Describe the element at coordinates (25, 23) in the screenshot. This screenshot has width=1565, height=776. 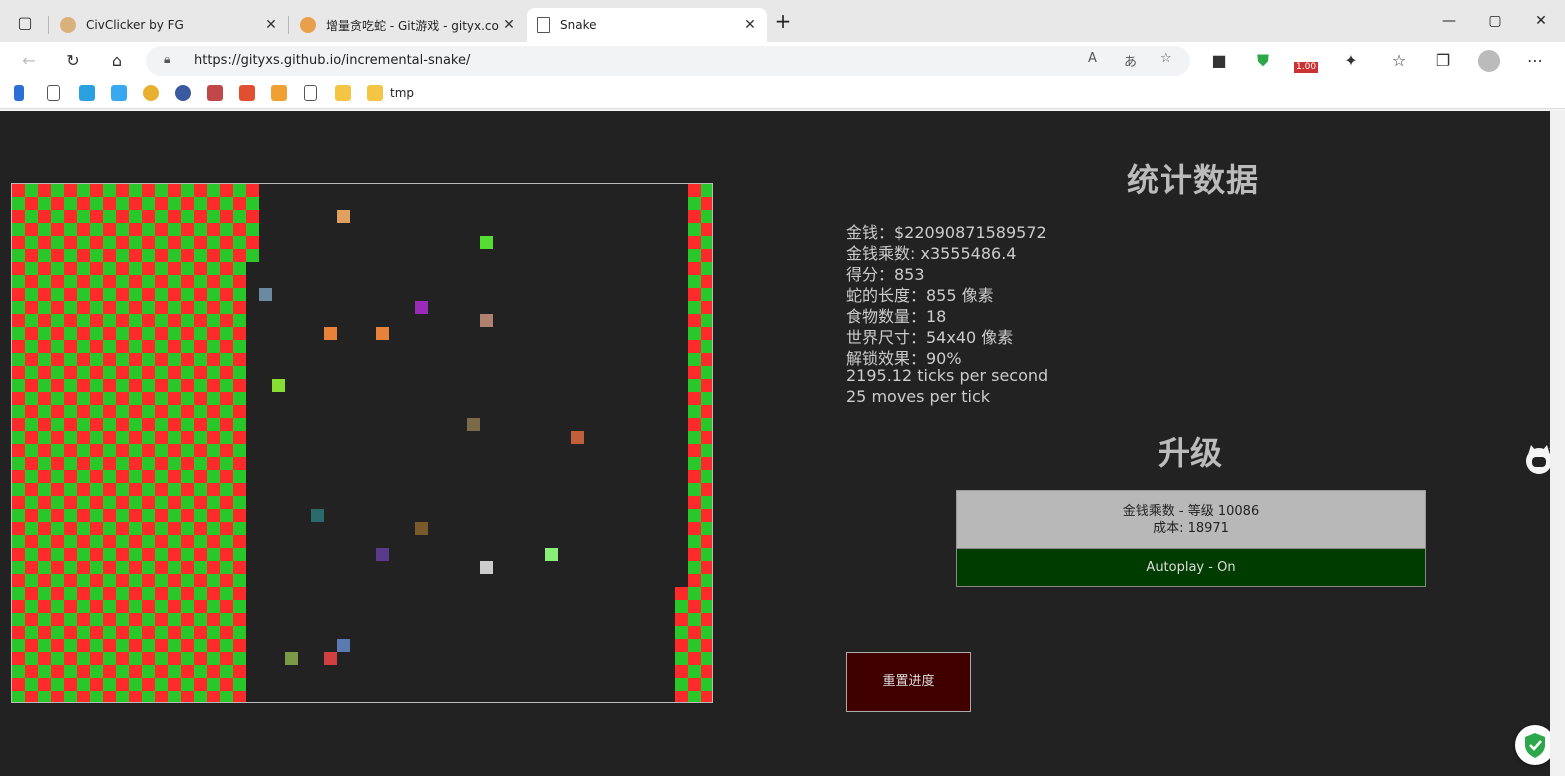
I see `tab-actions-icon: ▢` at that location.